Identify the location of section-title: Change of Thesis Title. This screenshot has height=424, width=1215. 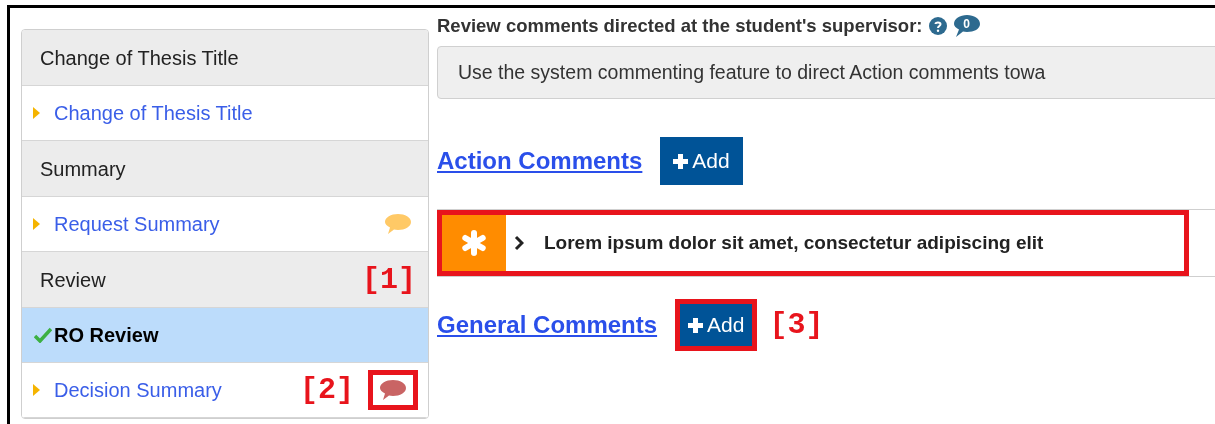
(139, 58).